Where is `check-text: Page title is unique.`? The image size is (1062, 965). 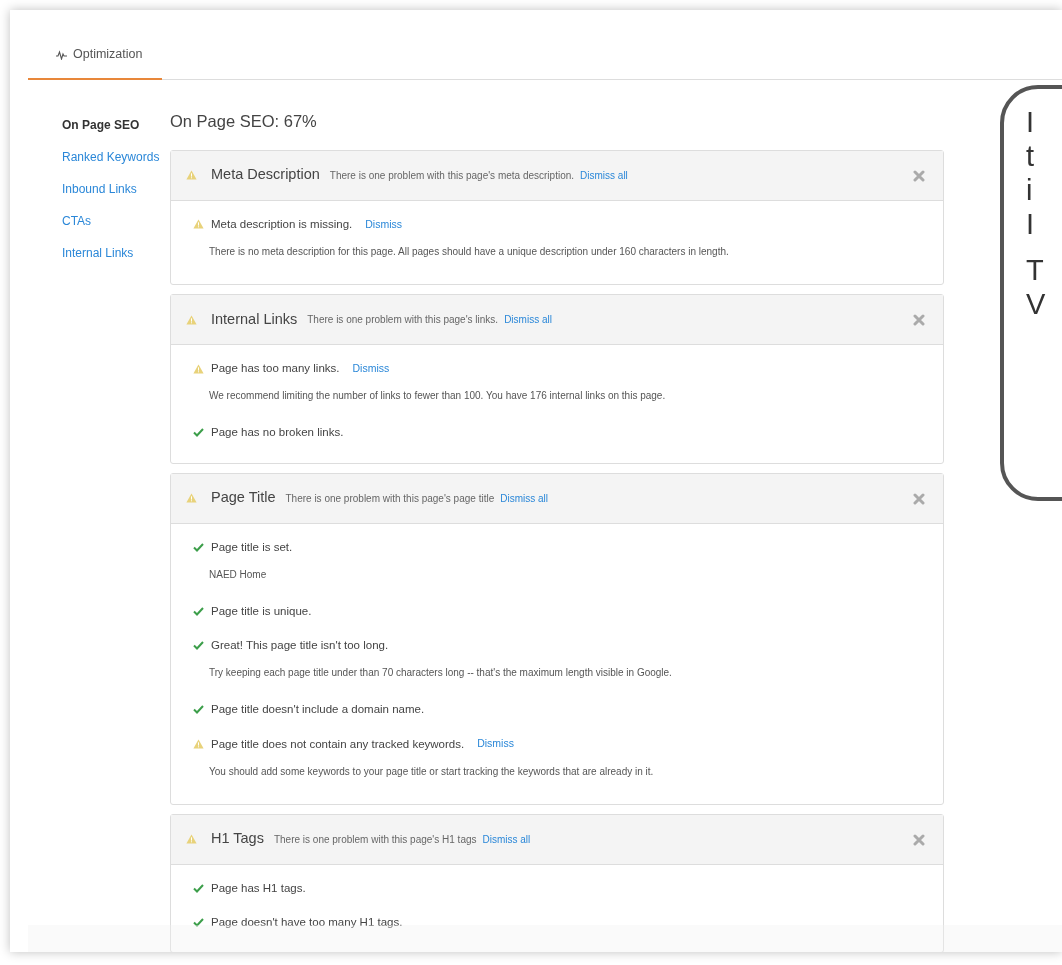
check-text: Page title is unique. is located at coordinates (261, 611).